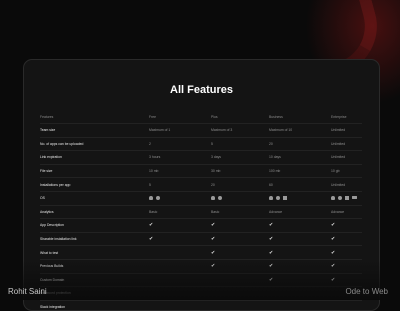  Describe the element at coordinates (344, 197) in the screenshot. I see `os-icons-enterprise` at that location.